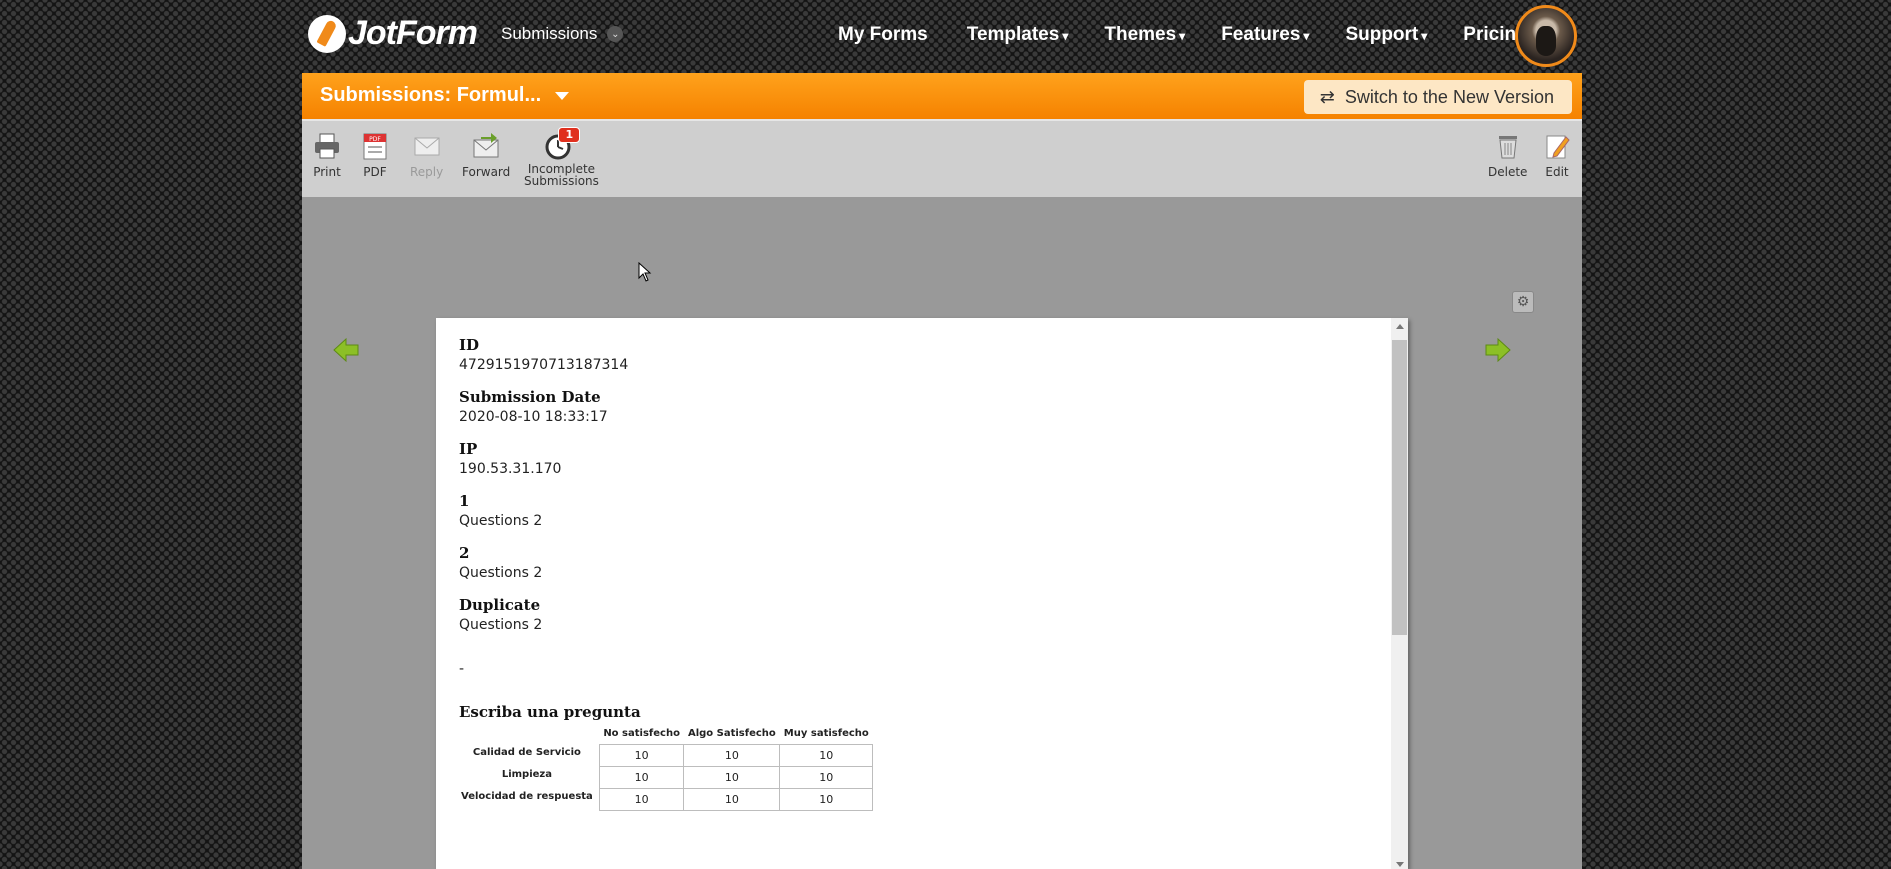 Image resolution: width=1891 pixels, height=869 pixels. Describe the element at coordinates (462, 669) in the screenshot. I see `empty-field-dash: -` at that location.